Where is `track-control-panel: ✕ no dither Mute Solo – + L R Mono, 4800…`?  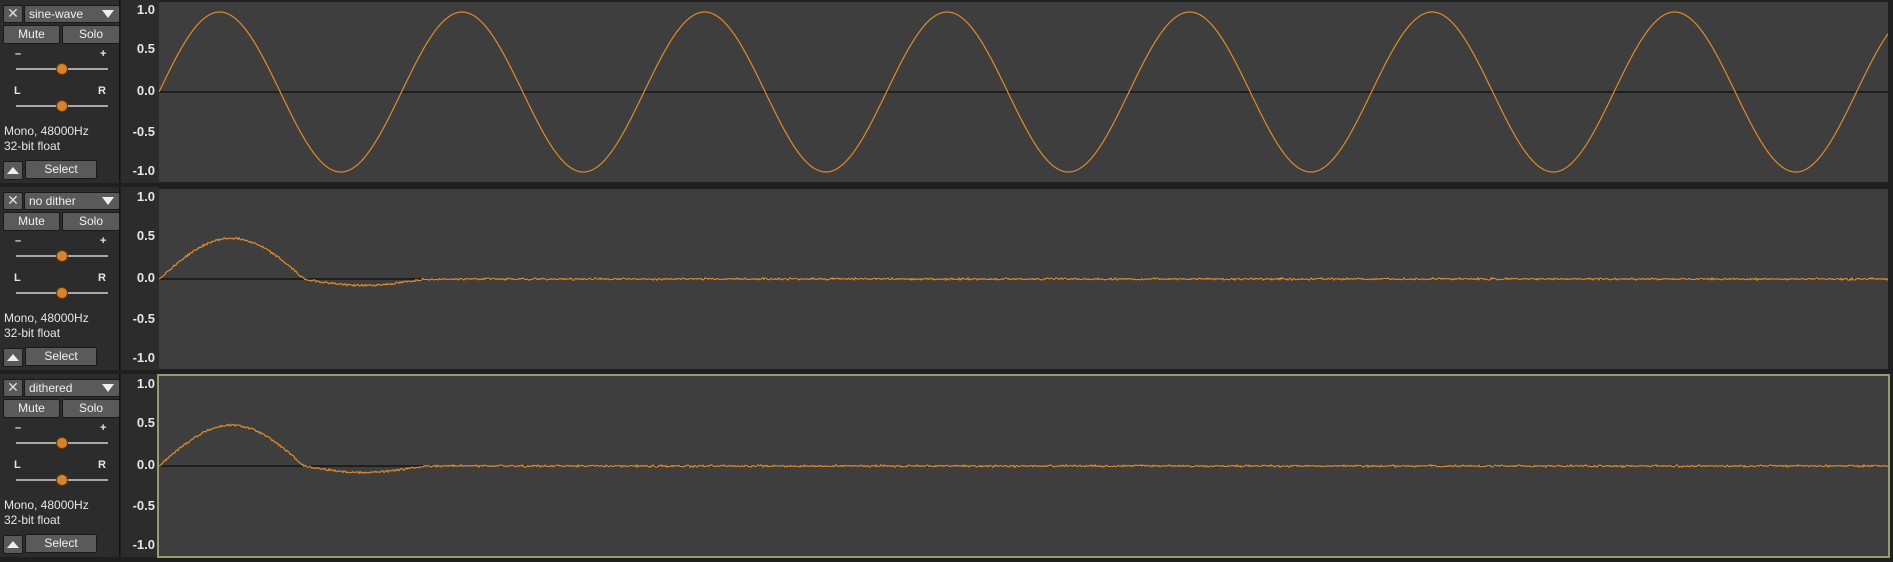
track-control-panel: ✕ no dither Mute Solo – + L R Mono, 4800… is located at coordinates (60, 278).